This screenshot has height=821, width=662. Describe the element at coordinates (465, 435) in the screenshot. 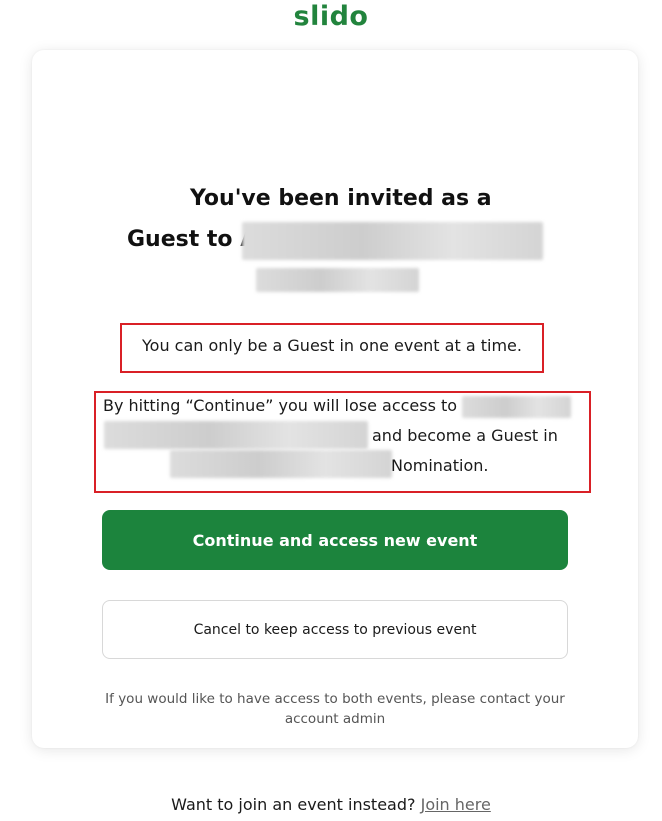

I see `continue-warning-middle: and become a Guest in` at that location.